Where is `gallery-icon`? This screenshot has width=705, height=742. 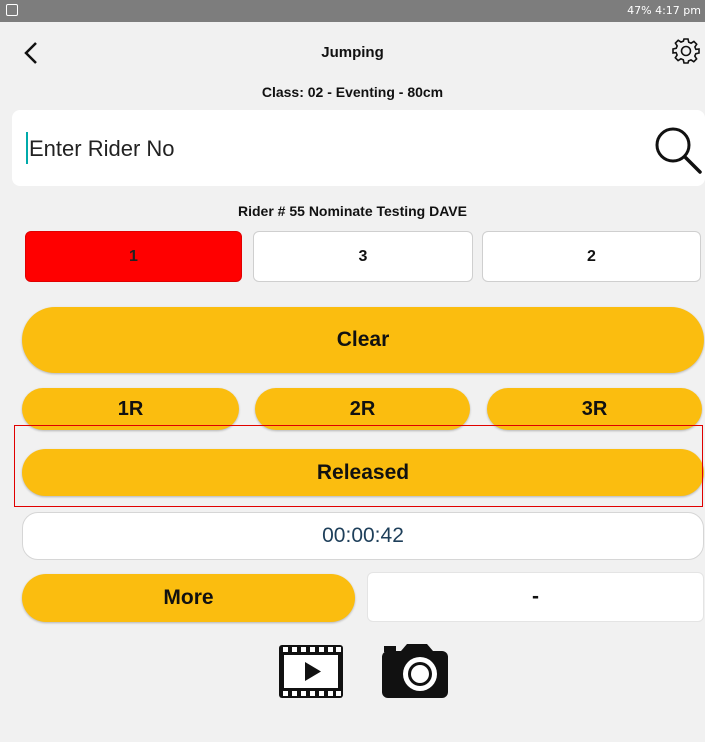 gallery-icon is located at coordinates (12, 10).